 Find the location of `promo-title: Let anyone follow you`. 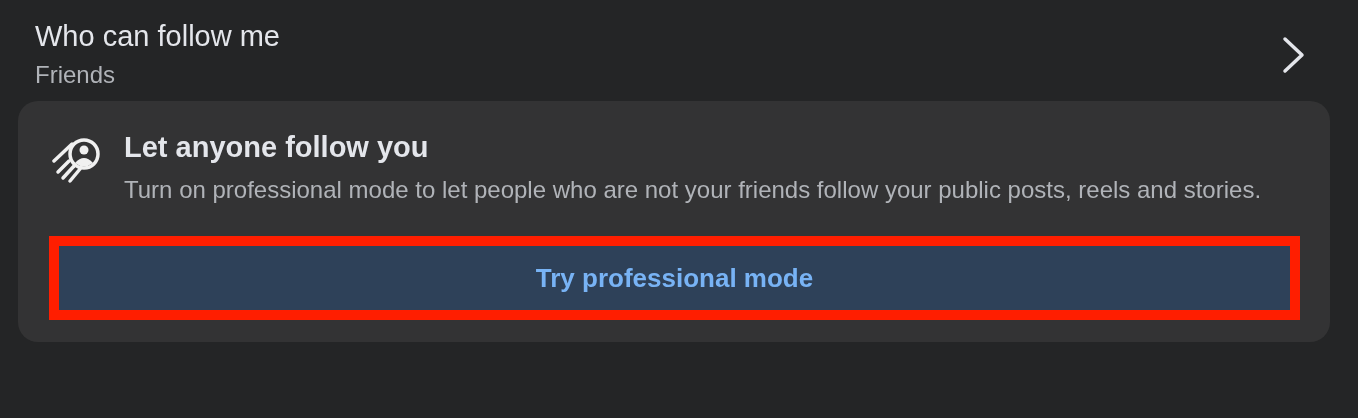

promo-title: Let anyone follow you is located at coordinates (277, 147).